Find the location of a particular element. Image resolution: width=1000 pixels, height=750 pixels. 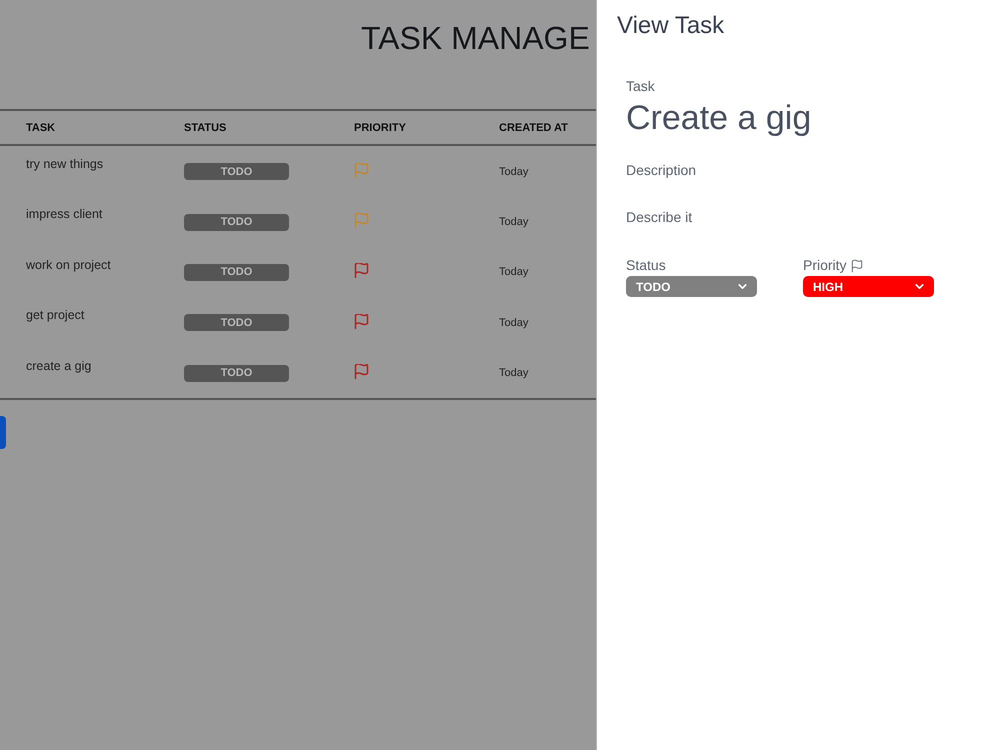

side-button is located at coordinates (3, 432).